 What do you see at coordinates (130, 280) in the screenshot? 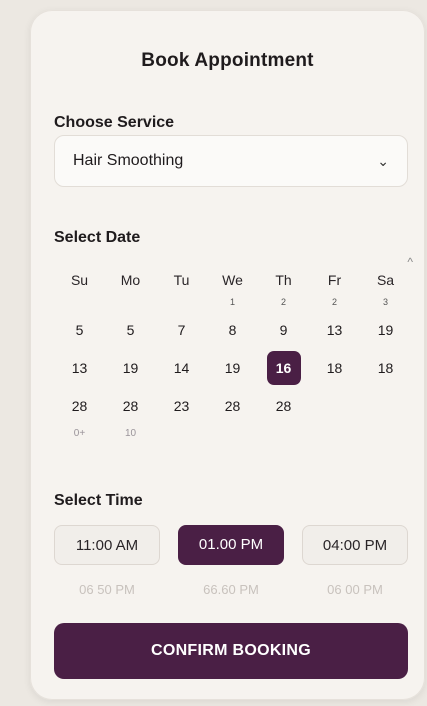
I see `weekday-label: Mo` at bounding box center [130, 280].